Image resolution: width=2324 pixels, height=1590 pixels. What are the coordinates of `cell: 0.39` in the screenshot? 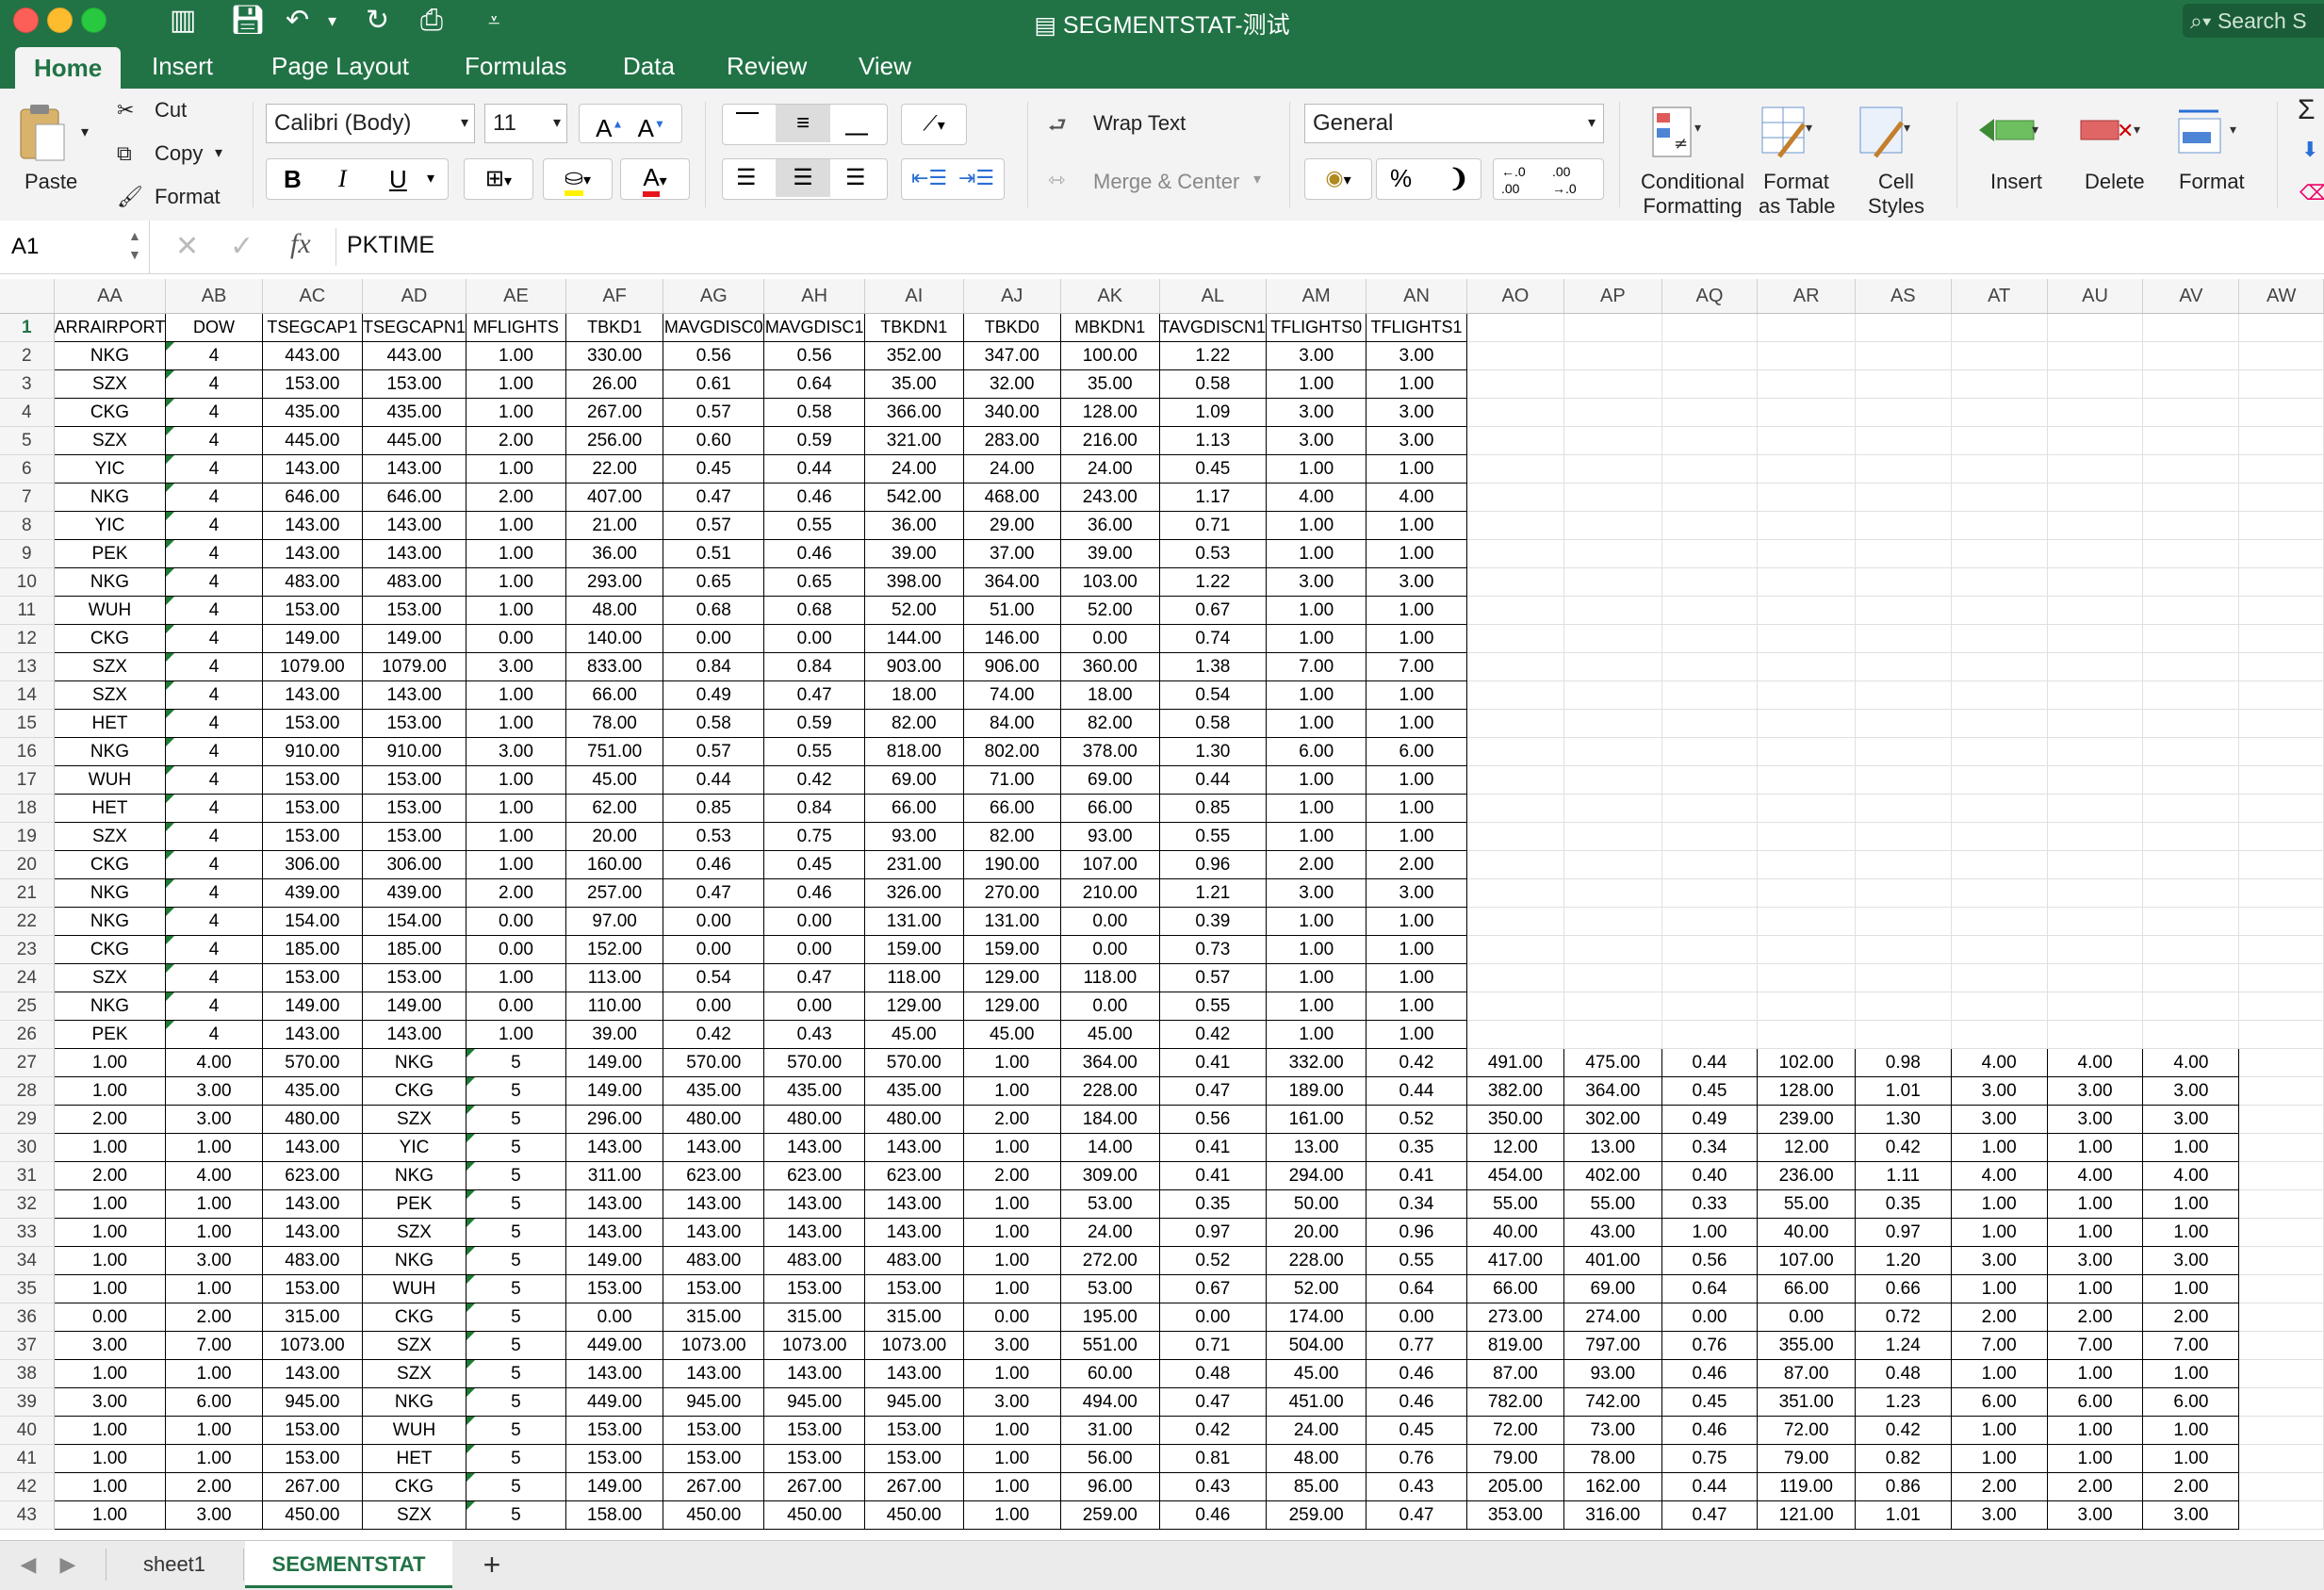 It's located at (1213, 922).